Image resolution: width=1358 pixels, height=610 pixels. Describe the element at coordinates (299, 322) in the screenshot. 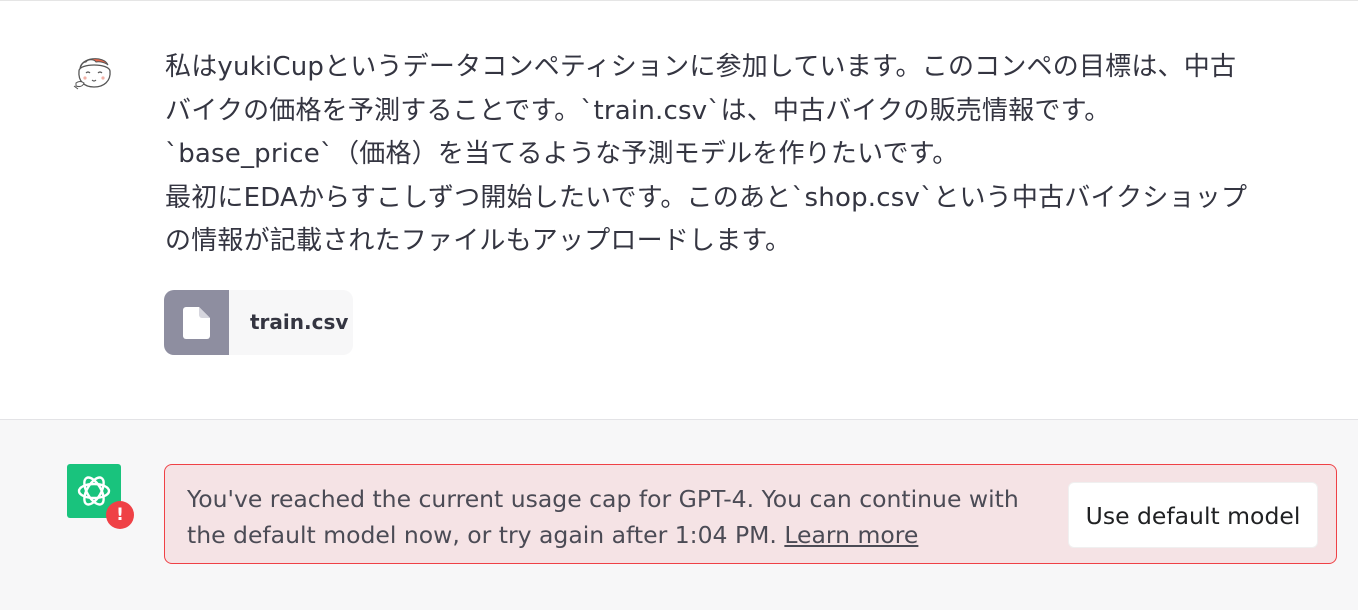

I see `file-name: train.csv` at that location.